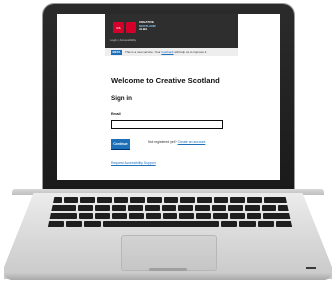  What do you see at coordinates (192, 142) in the screenshot?
I see `create-account-link: Create an account` at bounding box center [192, 142].